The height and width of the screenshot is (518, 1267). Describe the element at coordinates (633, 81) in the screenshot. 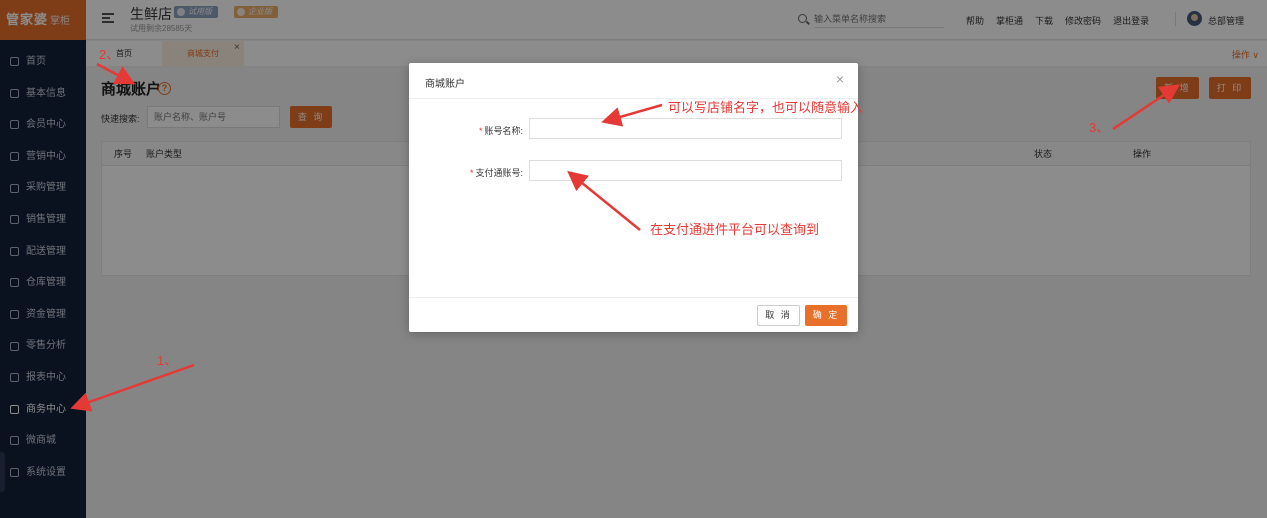

I see `dialog-header: 商城账户 ×` at that location.